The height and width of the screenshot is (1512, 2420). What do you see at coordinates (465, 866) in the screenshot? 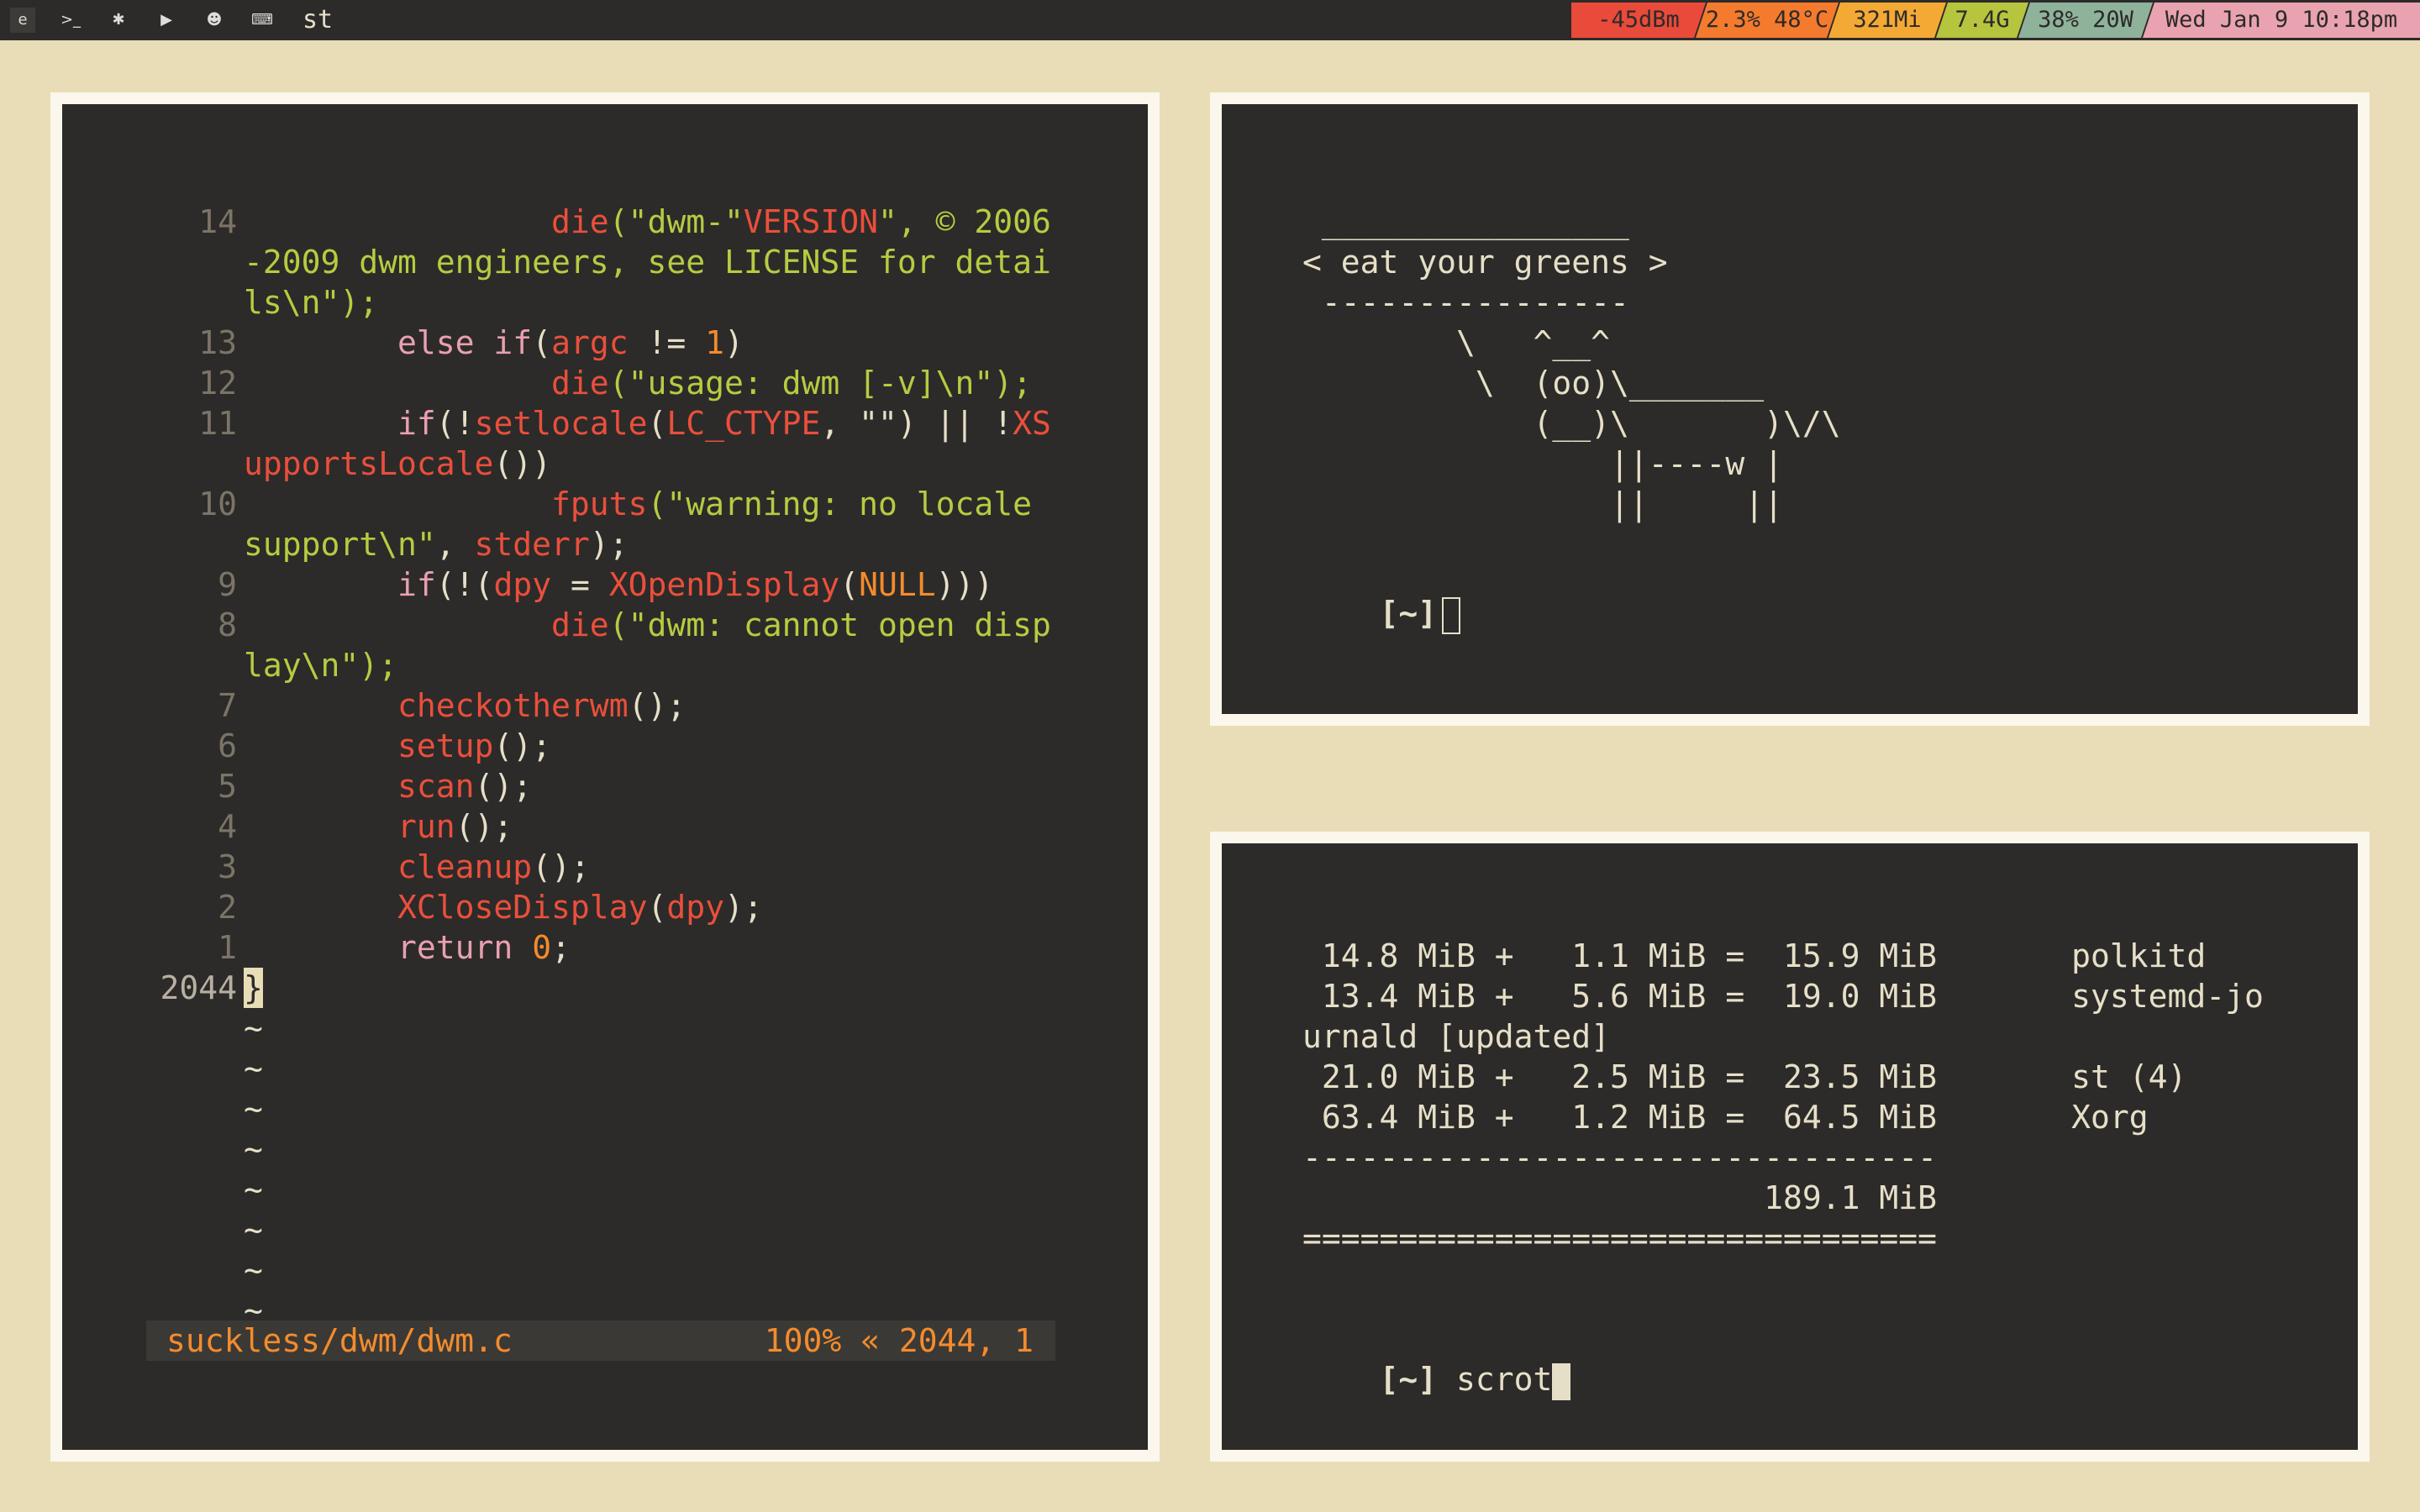
I see `code-token: cleanup` at bounding box center [465, 866].